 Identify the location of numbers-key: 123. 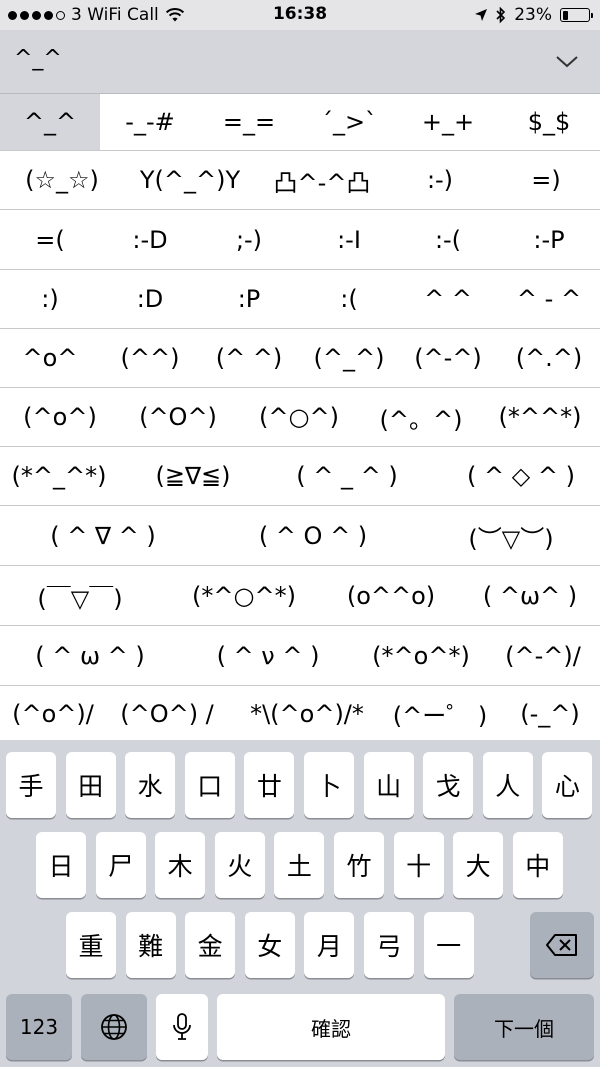
(39, 1027).